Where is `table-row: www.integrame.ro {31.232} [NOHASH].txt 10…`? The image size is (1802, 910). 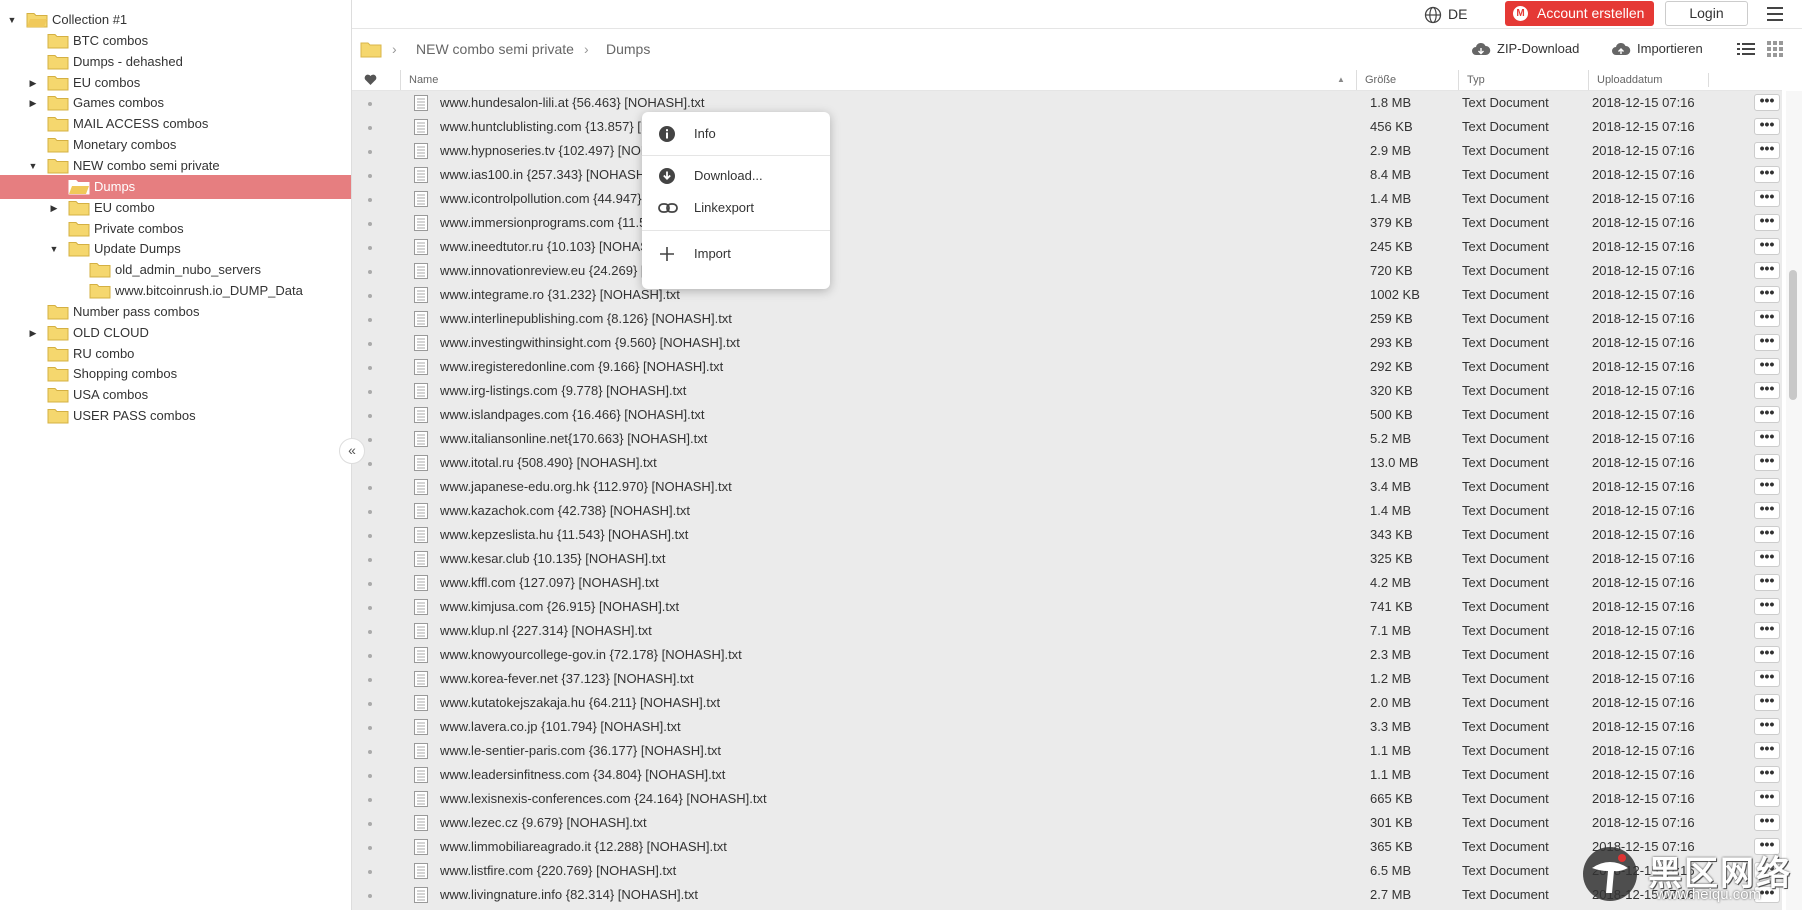
table-row: www.integrame.ro {31.232} [NOHASH].txt 10… is located at coordinates (1067, 295).